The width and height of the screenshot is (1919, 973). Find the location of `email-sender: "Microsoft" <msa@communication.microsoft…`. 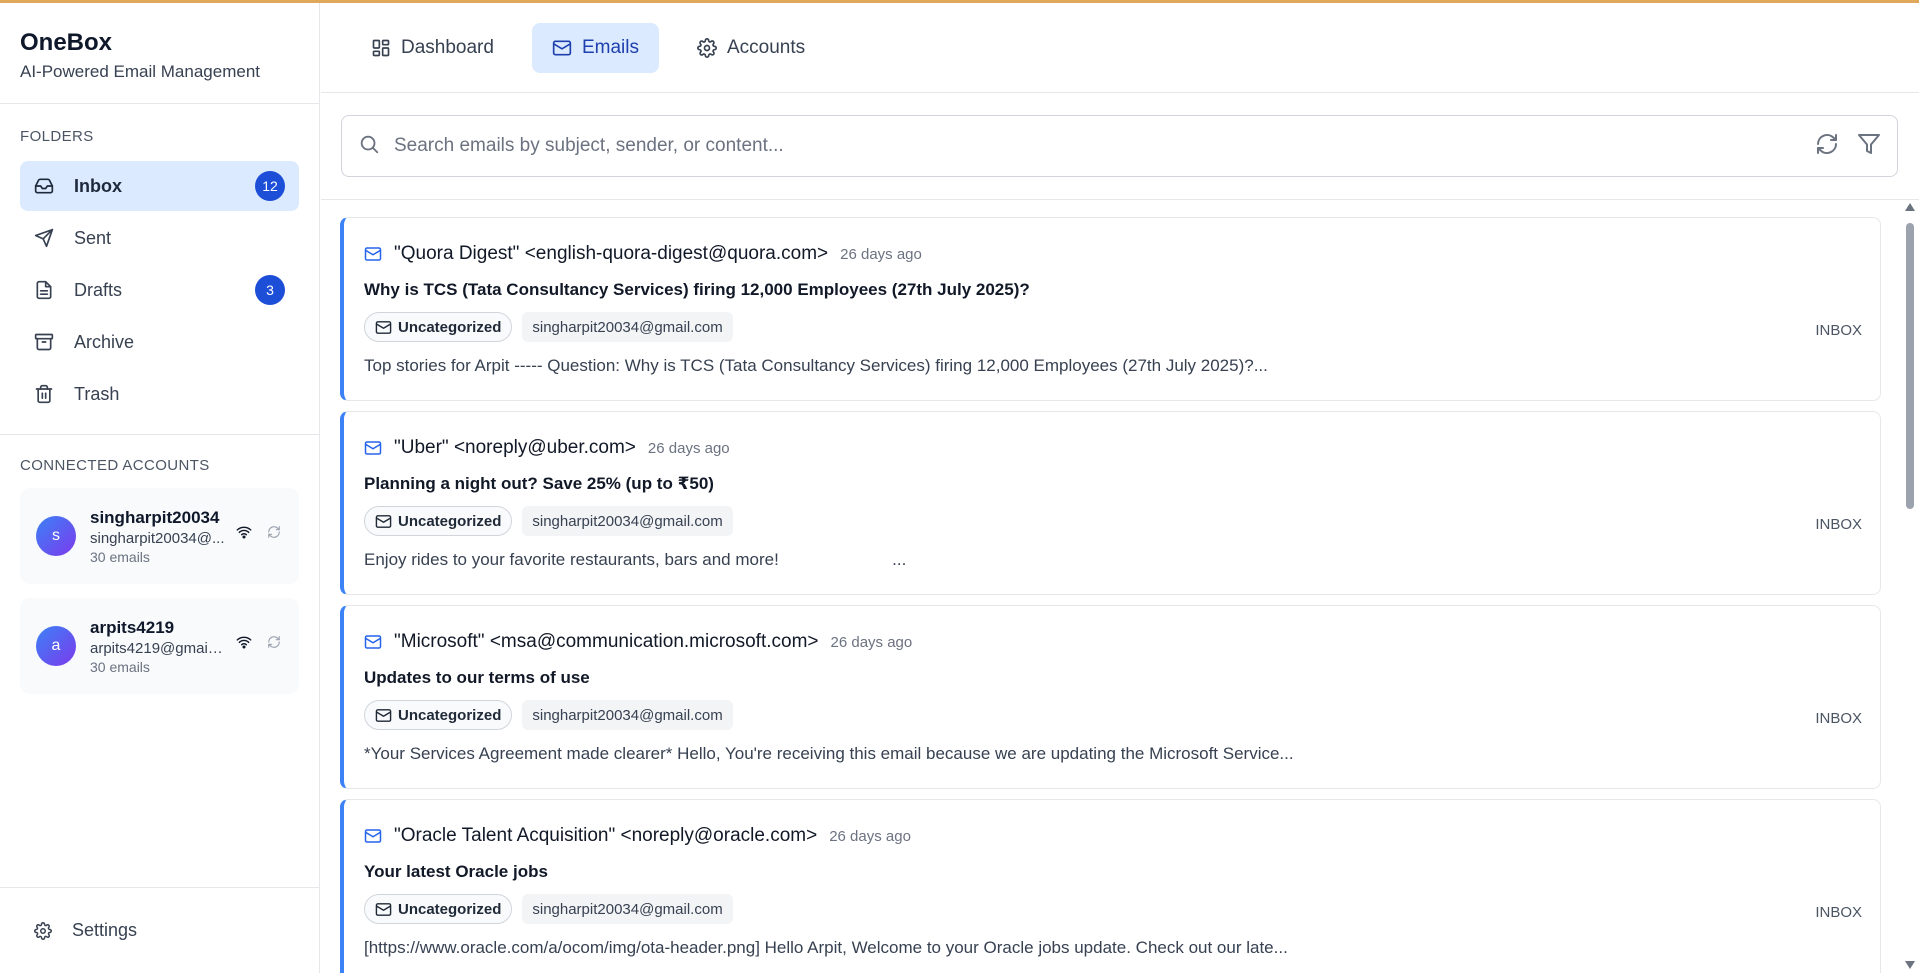

email-sender: "Microsoft" <msa@communication.microsoft… is located at coordinates (606, 641).